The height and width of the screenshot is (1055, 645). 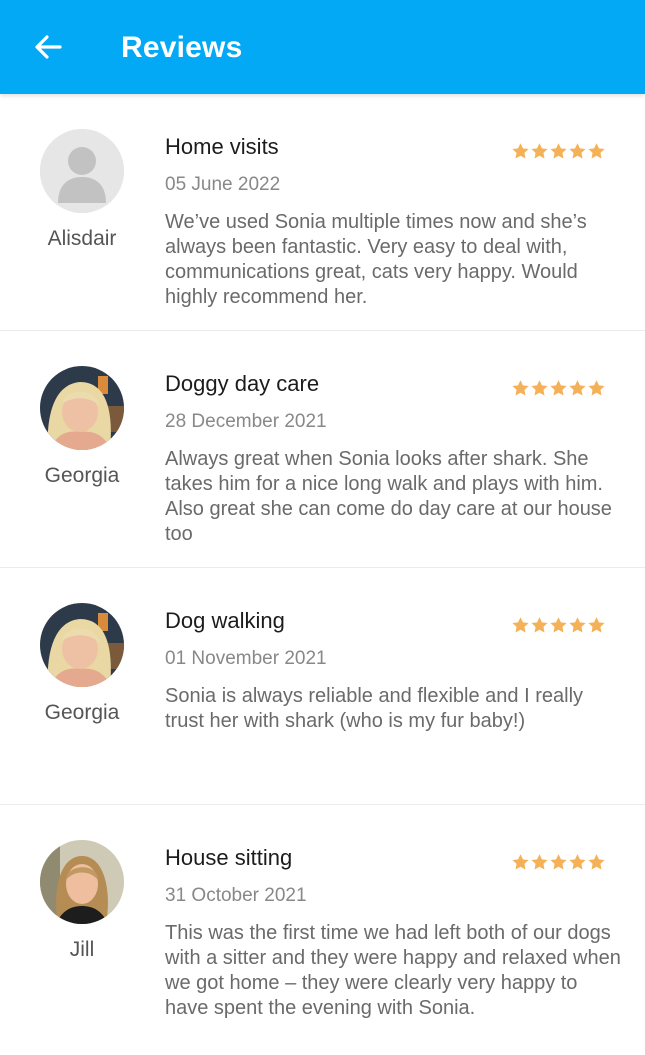 I want to click on reviewer-name: Jill, so click(x=82, y=949).